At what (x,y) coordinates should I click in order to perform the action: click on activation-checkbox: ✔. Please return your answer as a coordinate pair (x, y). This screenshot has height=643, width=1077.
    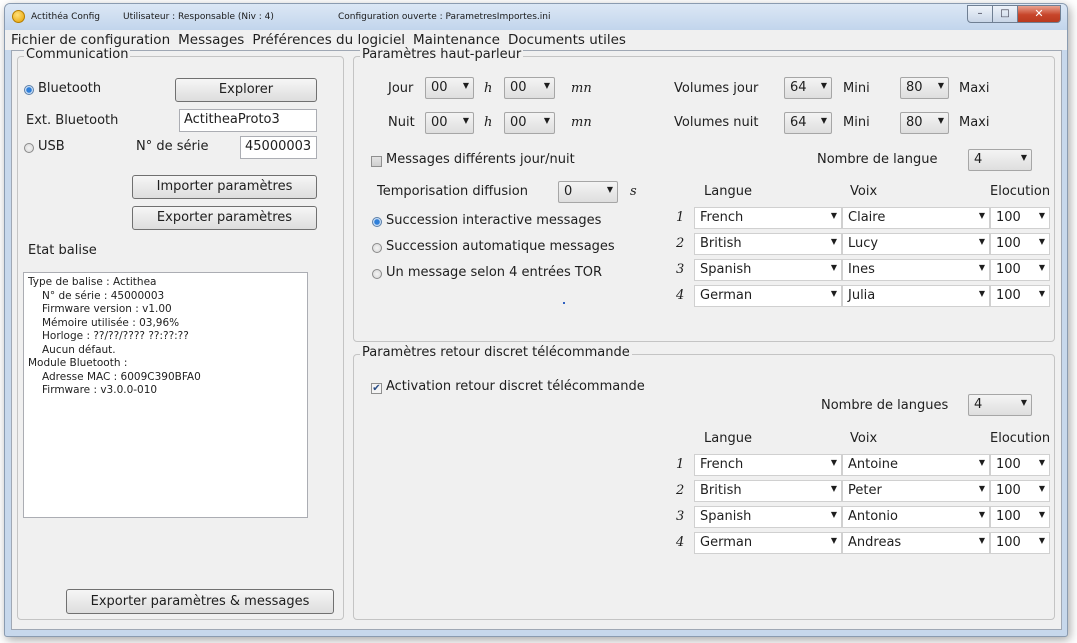
    Looking at the image, I should click on (376, 388).